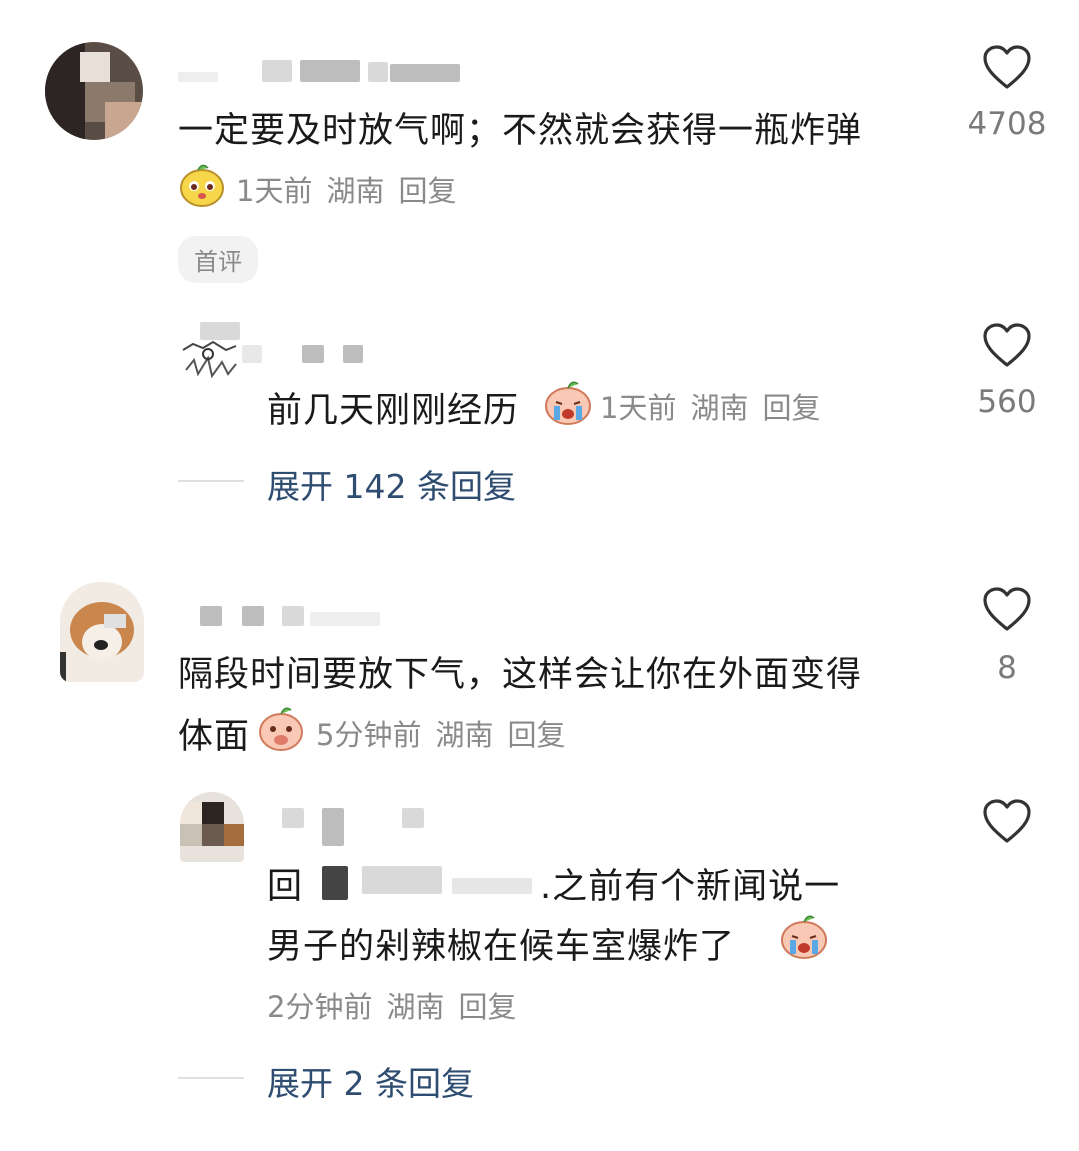 Image resolution: width=1079 pixels, height=1151 pixels. I want to click on comment-text-line1: 隔段时间要放下气，这样会让你在外面变得, so click(520, 675).